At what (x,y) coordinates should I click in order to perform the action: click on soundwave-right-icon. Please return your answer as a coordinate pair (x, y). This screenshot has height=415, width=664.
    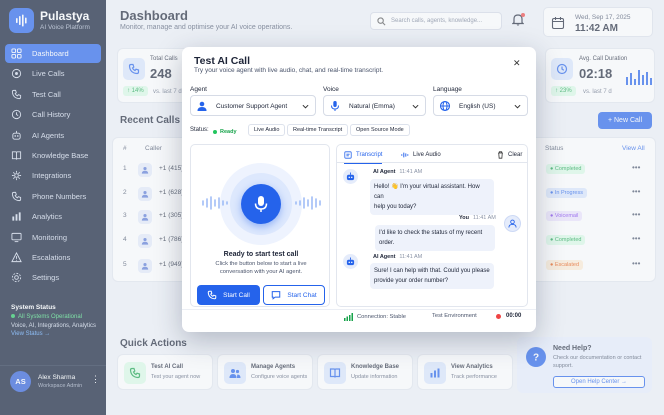
    Looking at the image, I should click on (308, 203).